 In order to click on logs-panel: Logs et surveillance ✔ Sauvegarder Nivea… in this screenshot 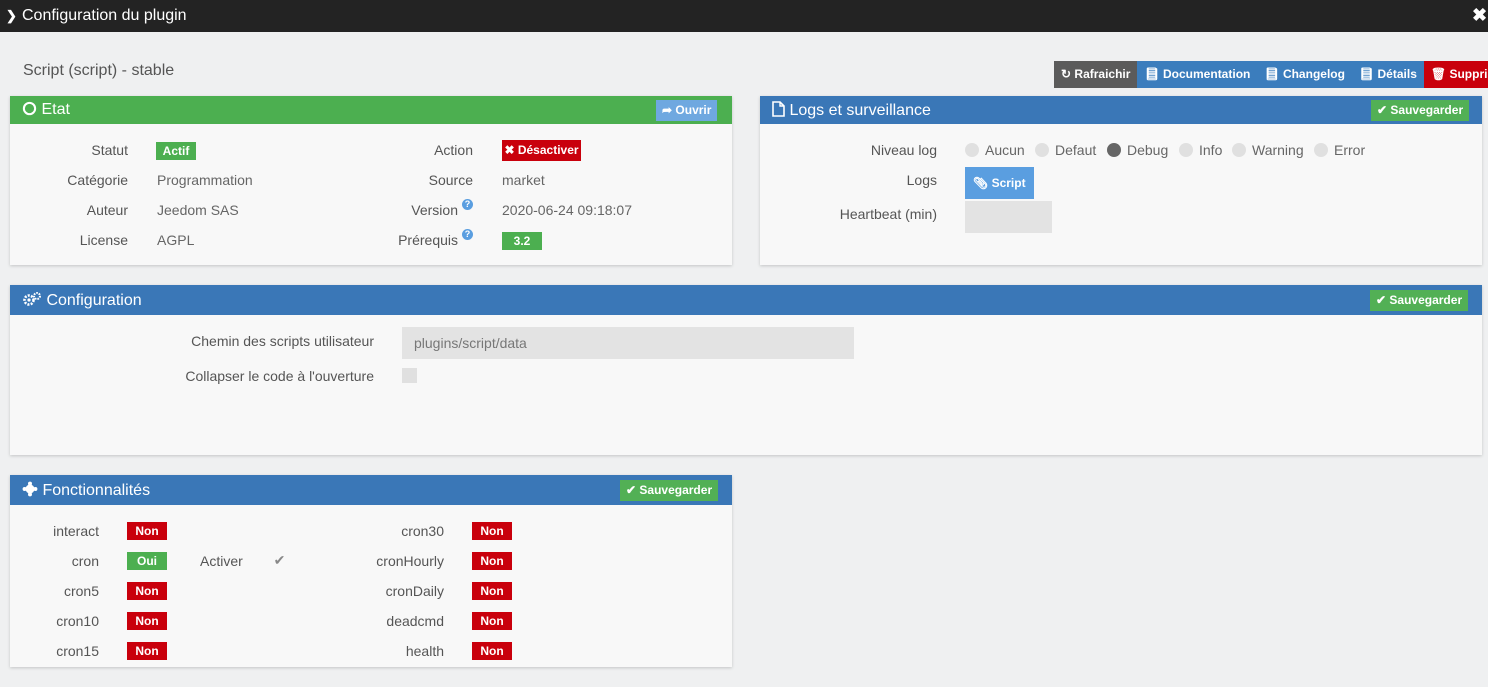, I will do `click(1121, 180)`.